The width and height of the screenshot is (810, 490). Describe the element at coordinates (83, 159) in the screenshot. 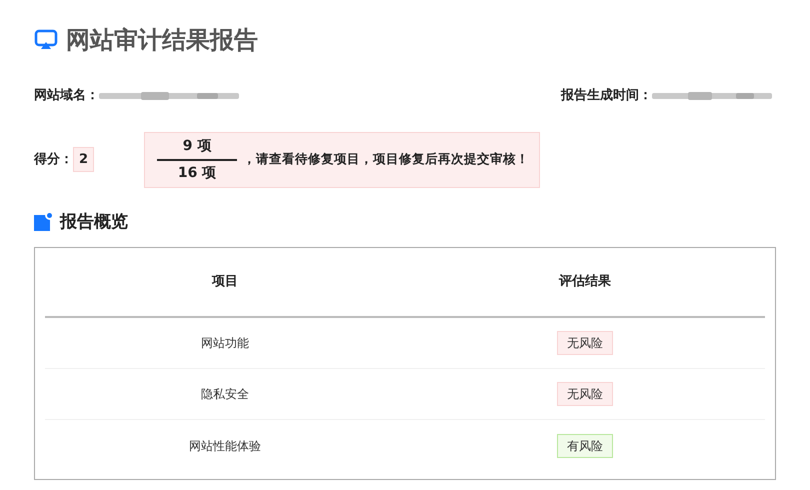

I see `score-value: 2` at that location.